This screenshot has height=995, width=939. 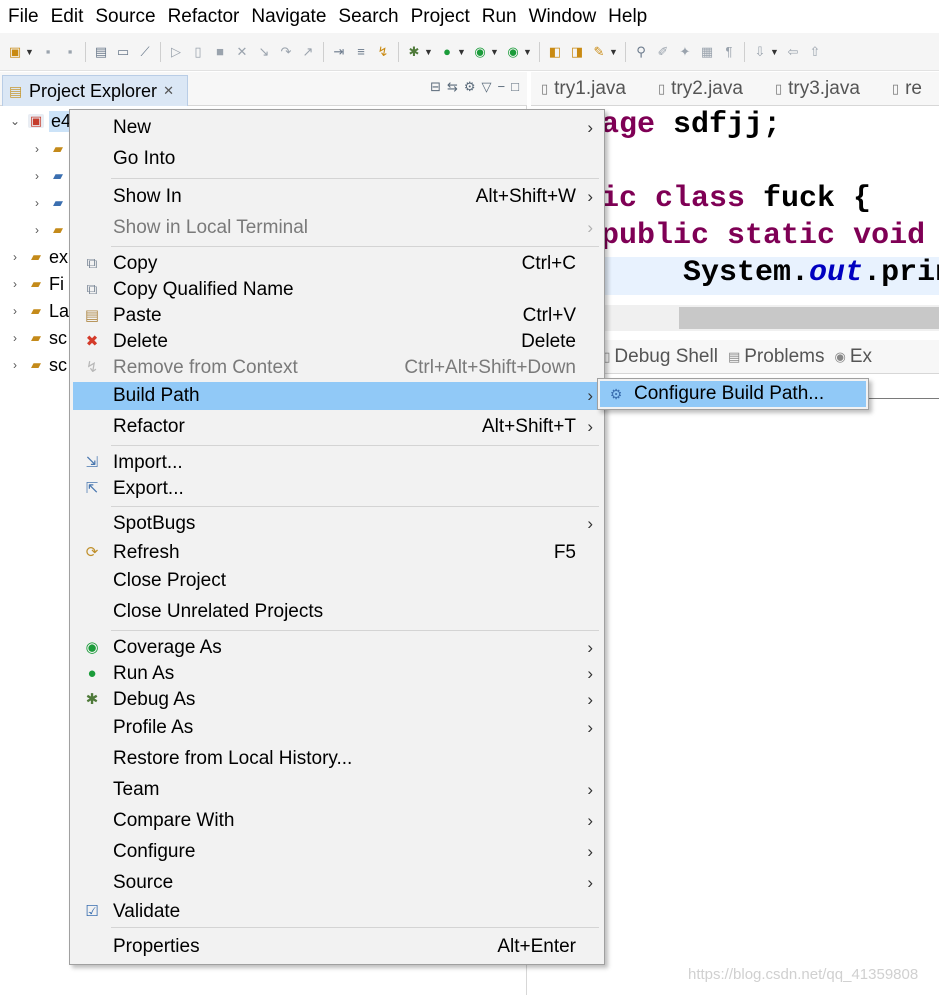 I want to click on menu-project: Project, so click(x=440, y=16).